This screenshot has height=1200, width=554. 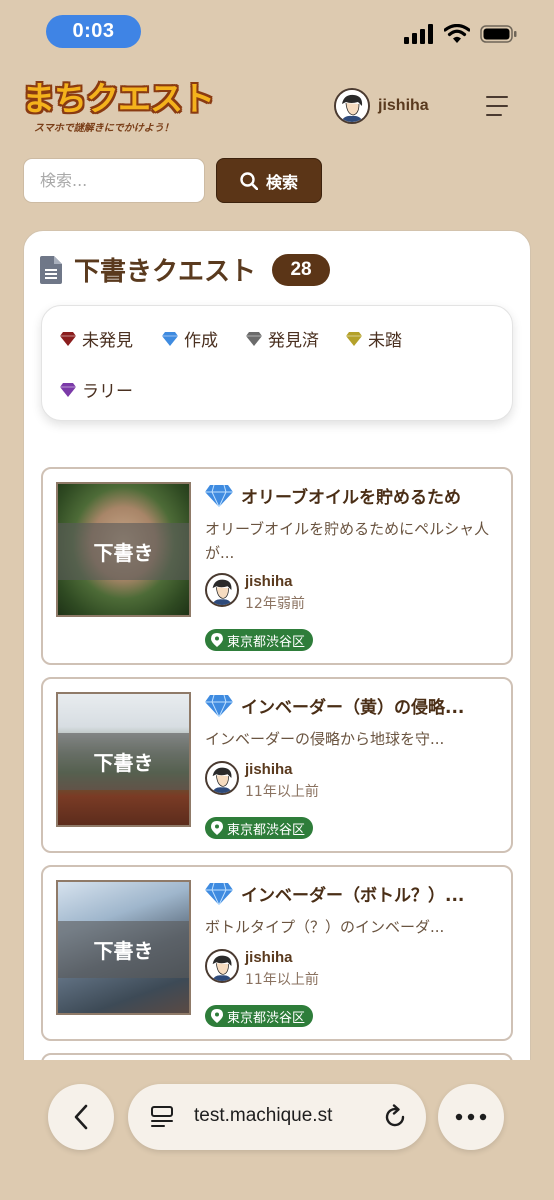 I want to click on user-menu: jishiha, so click(x=381, y=106).